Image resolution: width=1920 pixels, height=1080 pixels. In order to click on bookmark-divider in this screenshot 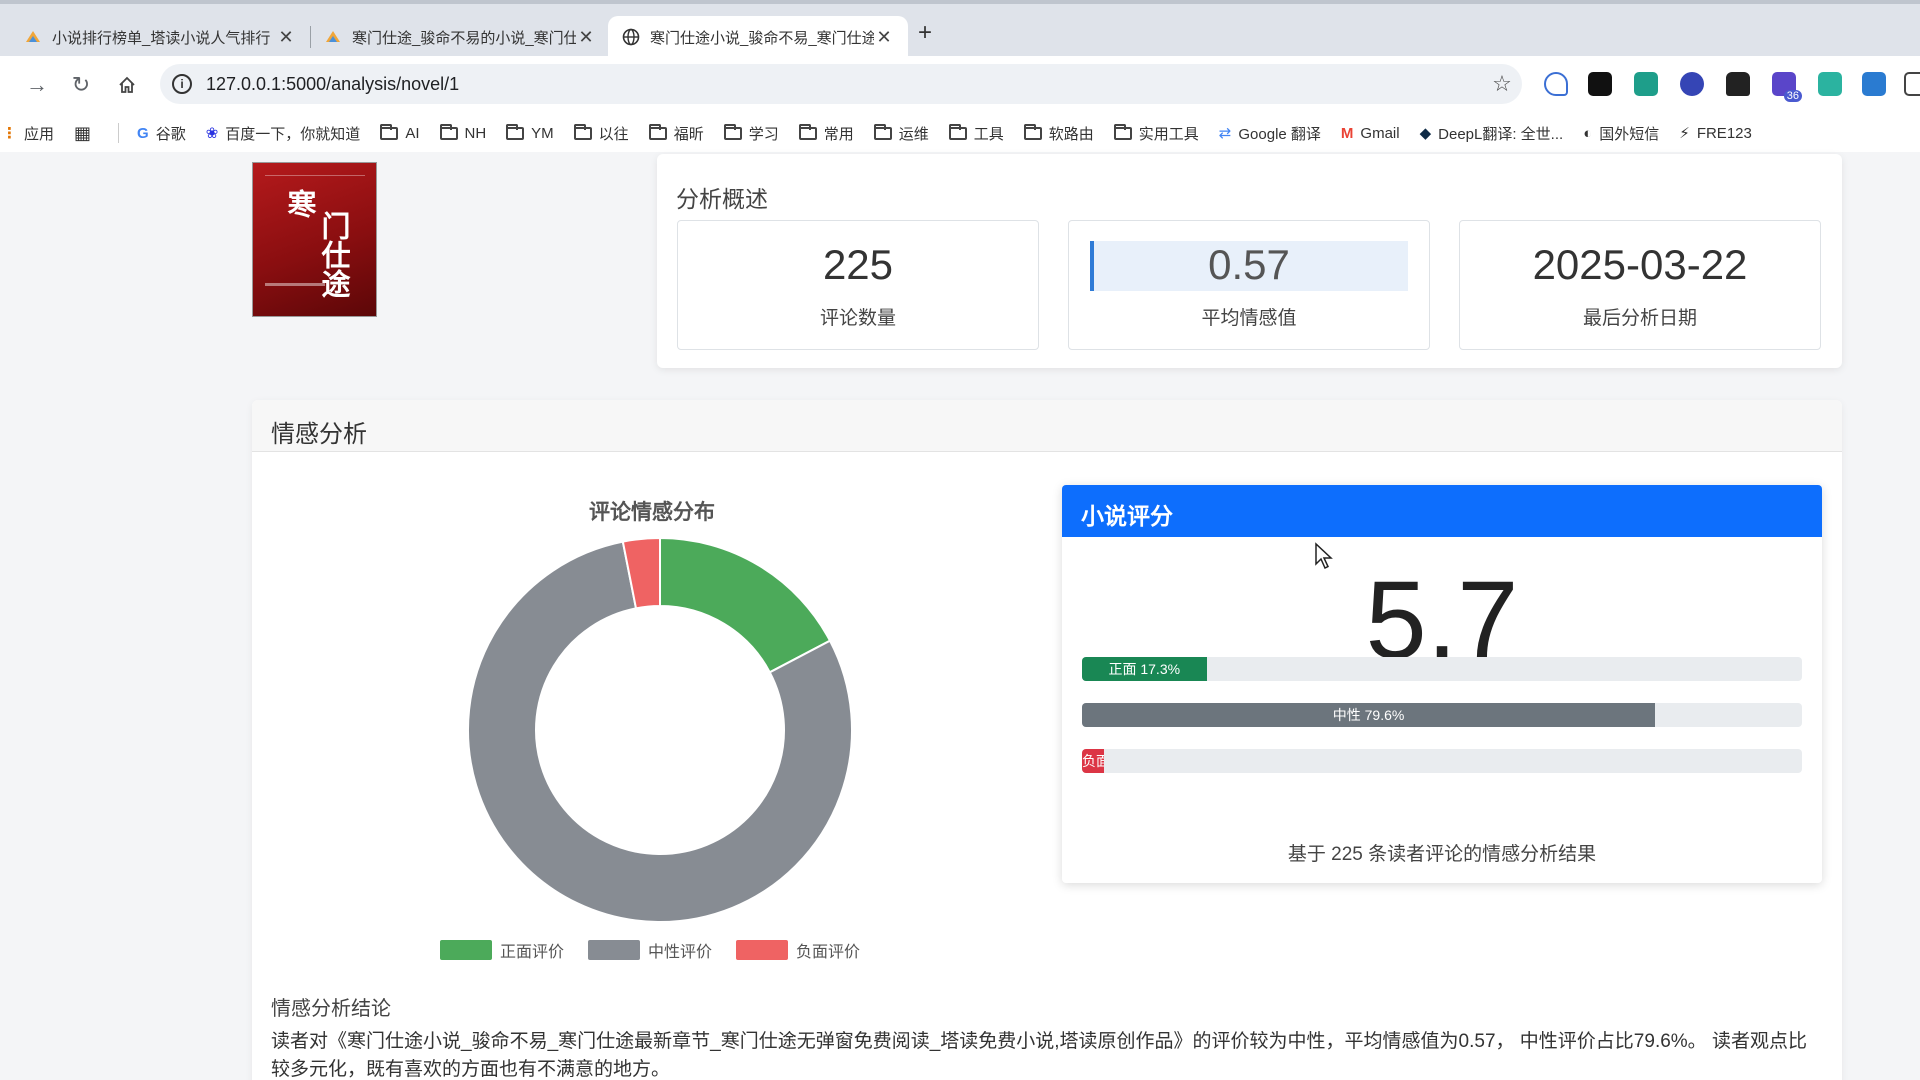, I will do `click(119, 133)`.